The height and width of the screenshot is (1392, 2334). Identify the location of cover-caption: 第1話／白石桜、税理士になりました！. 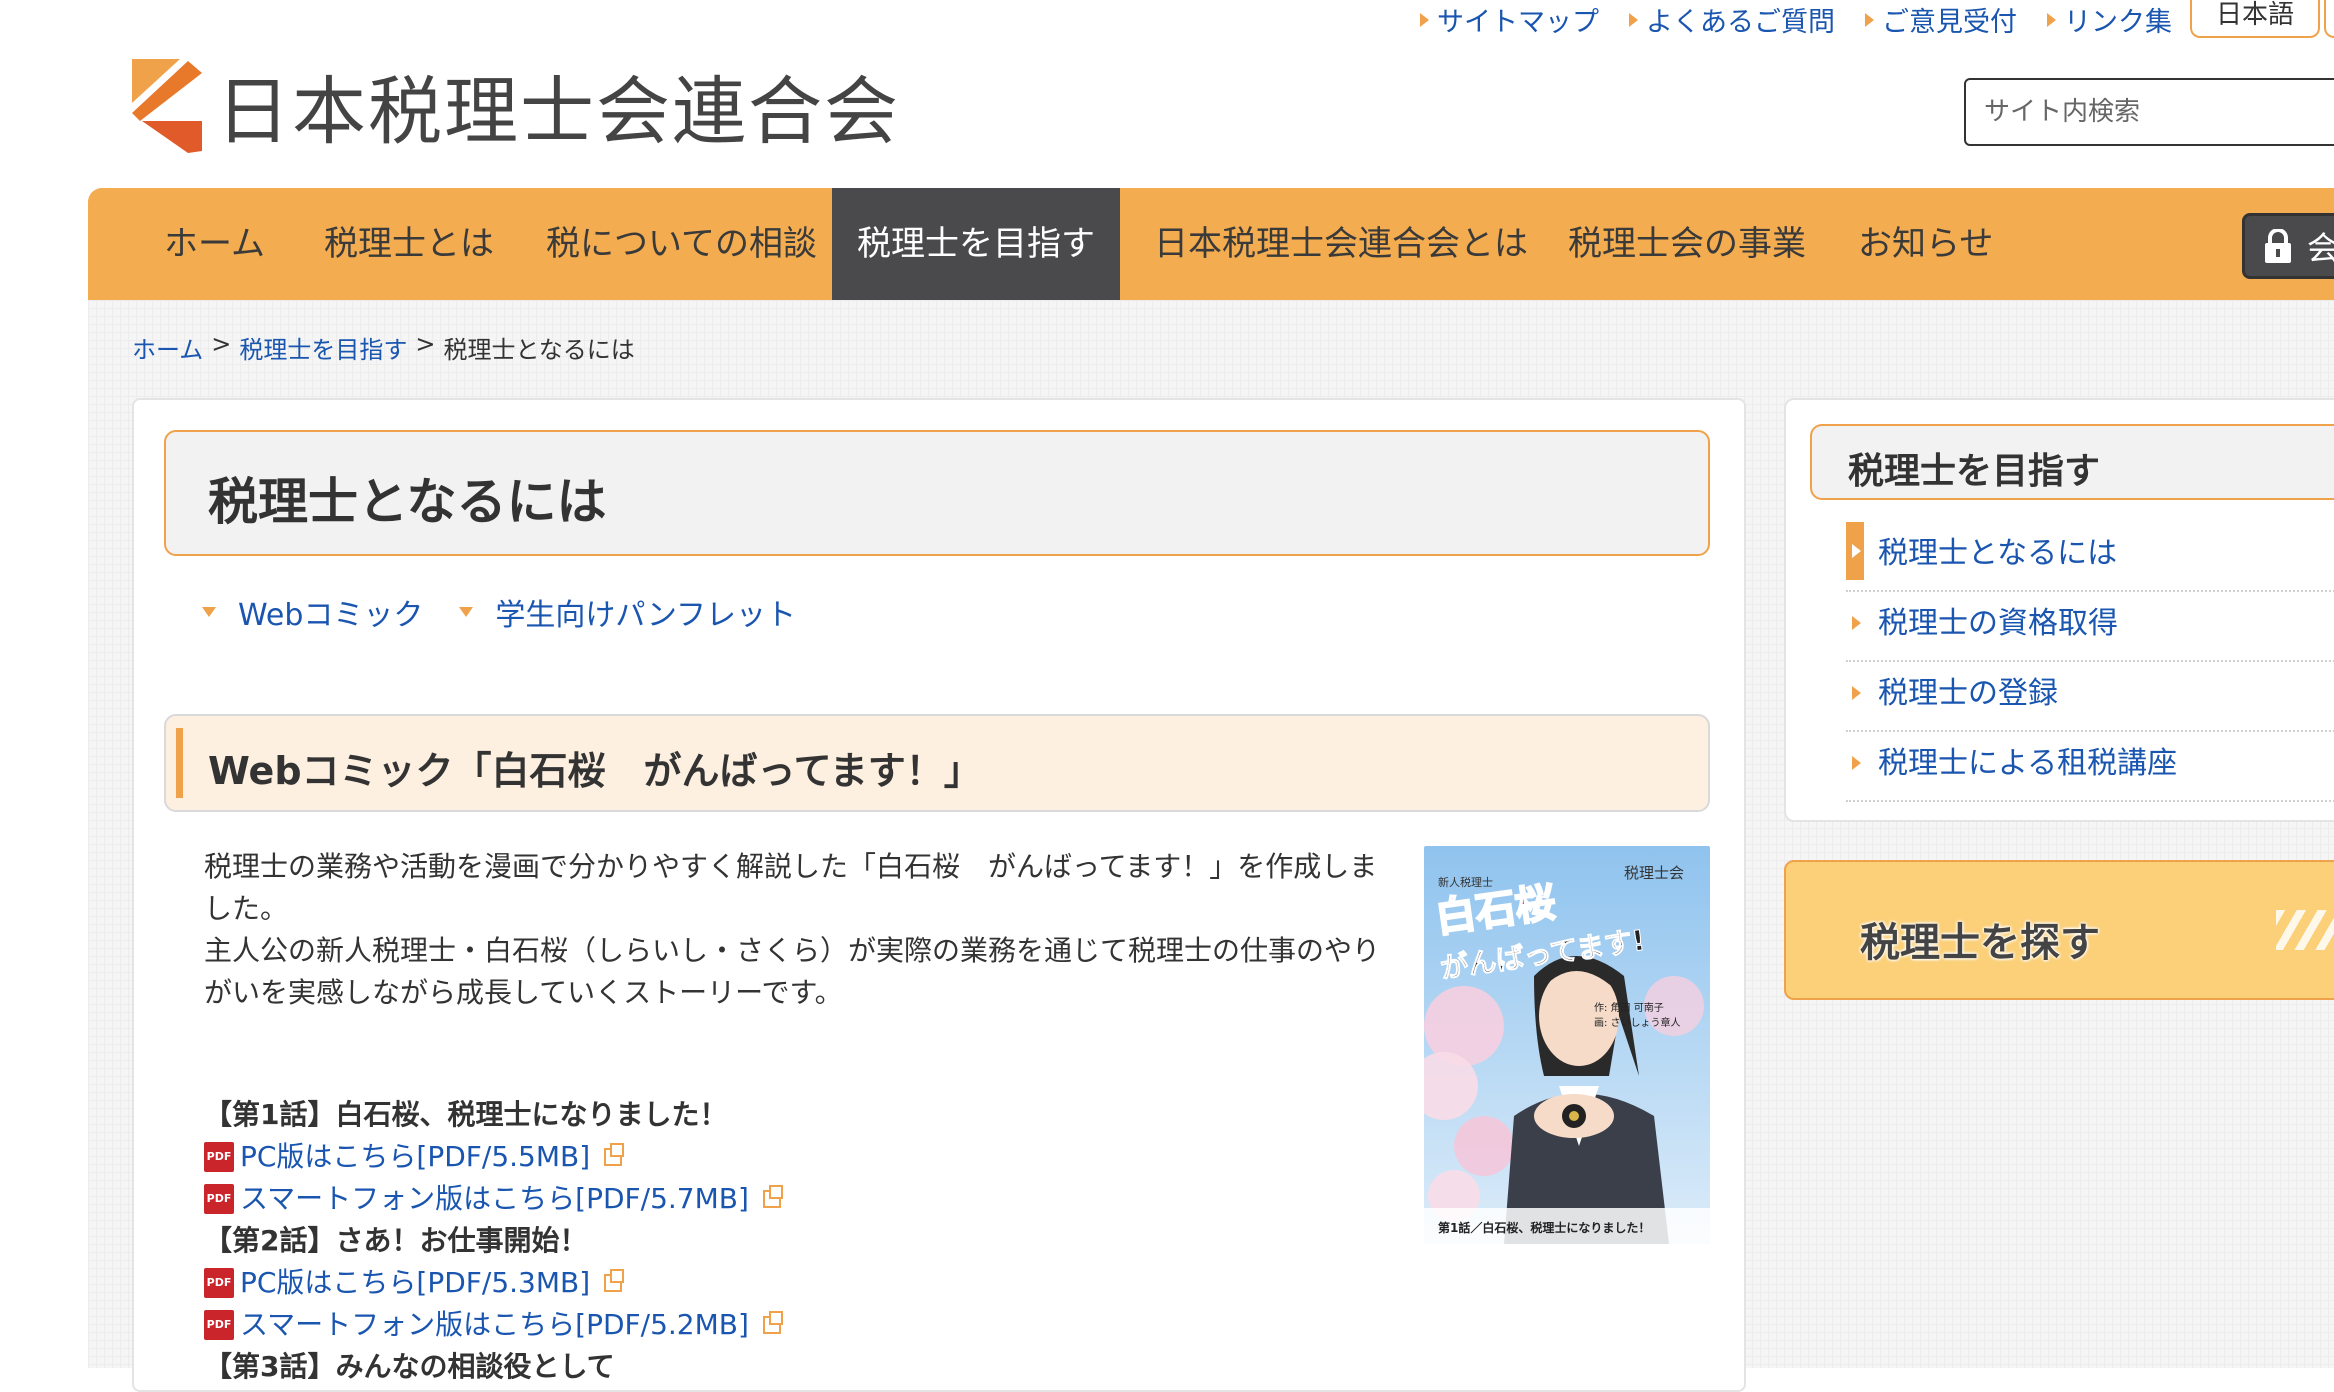
(1544, 1227).